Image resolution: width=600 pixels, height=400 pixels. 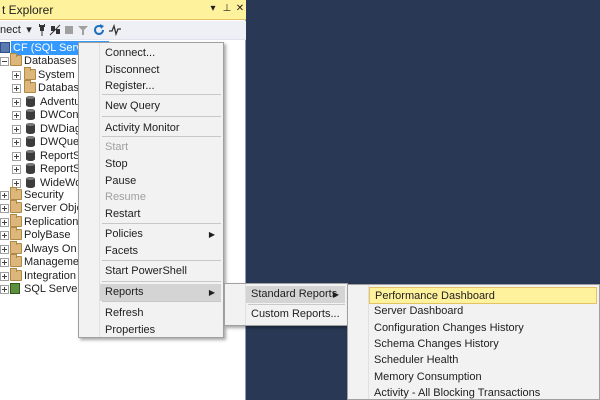 I want to click on menu-item-label: Facets, so click(x=122, y=251).